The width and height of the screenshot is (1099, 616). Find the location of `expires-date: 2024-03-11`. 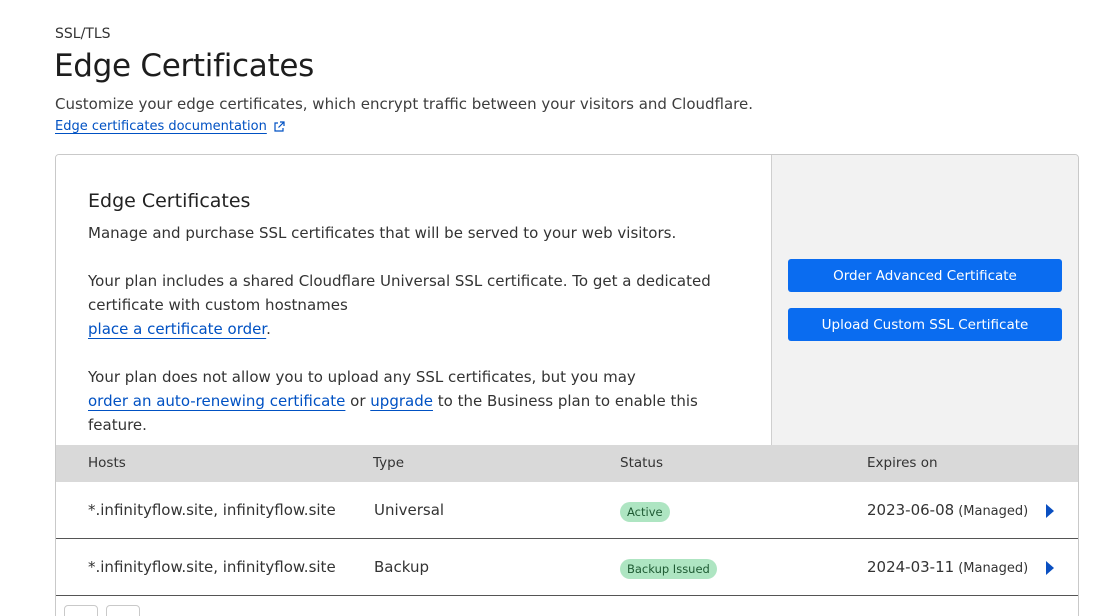

expires-date: 2024-03-11 is located at coordinates (911, 567).